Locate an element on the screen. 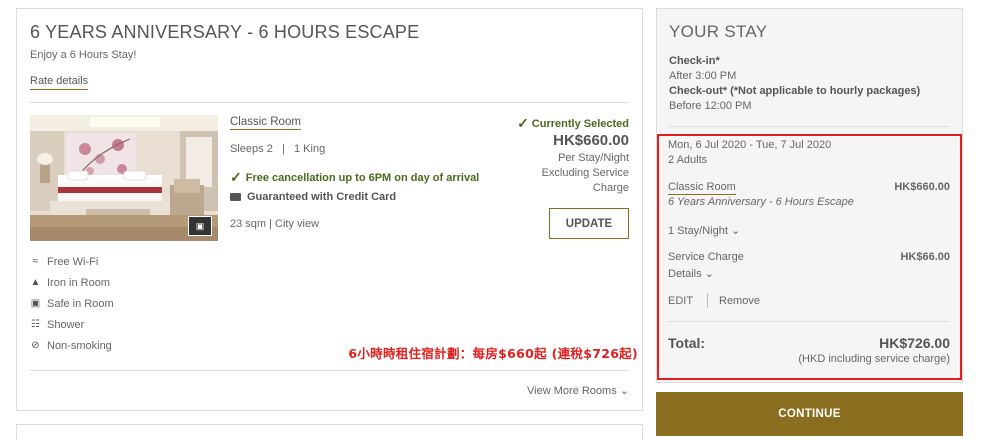  credit-card-icon is located at coordinates (235, 197).